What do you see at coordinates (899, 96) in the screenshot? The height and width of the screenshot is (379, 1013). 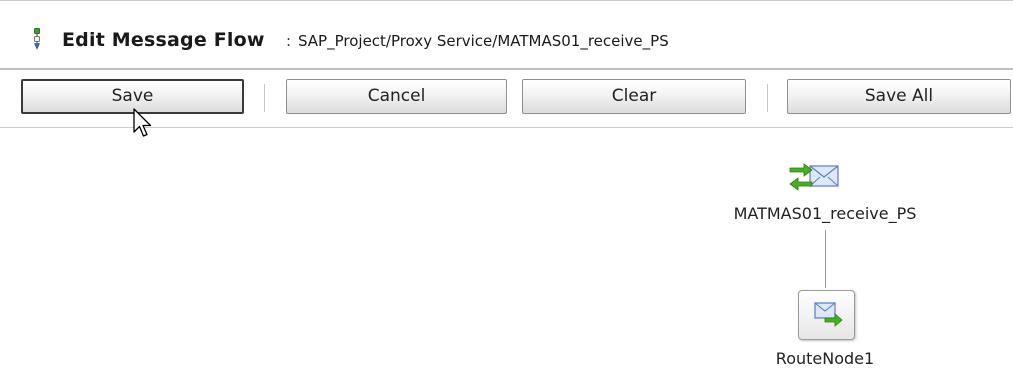 I see `save-all-button: Save All` at bounding box center [899, 96].